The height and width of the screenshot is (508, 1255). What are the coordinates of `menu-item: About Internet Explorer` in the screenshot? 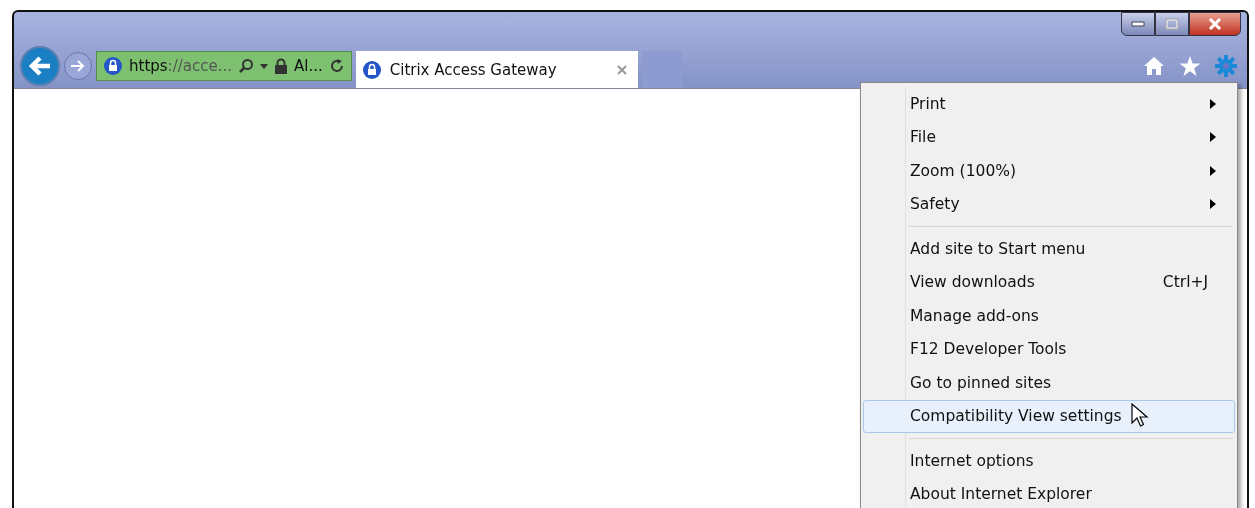 It's located at (1049, 492).